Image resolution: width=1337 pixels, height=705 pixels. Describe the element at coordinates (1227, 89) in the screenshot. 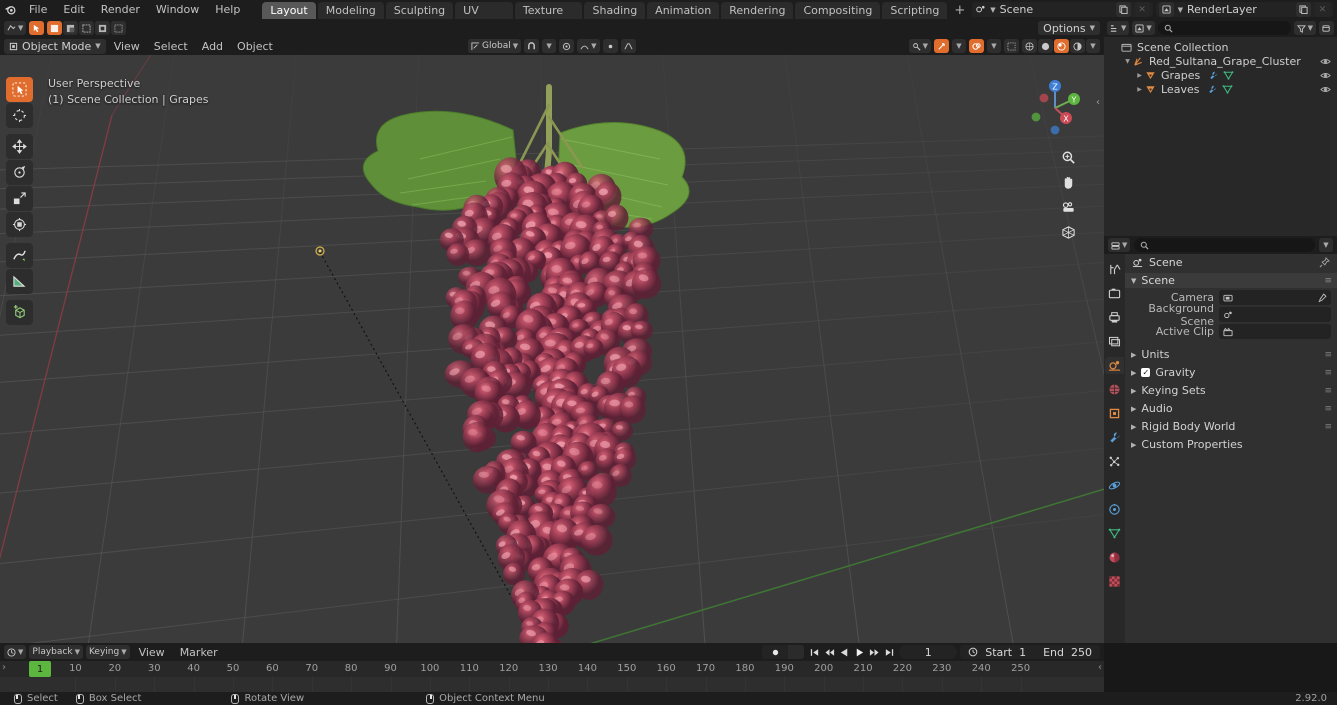

I see `mesh-data-icon-leaves` at that location.